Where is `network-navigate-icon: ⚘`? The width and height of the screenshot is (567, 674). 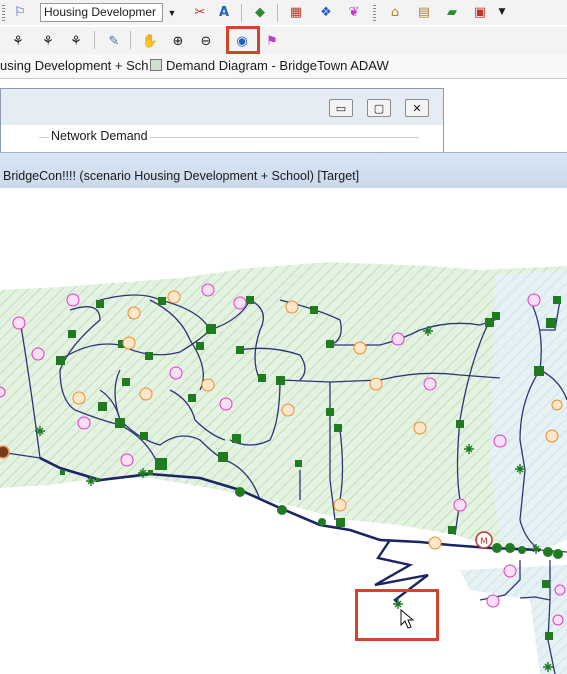 network-navigate-icon: ⚘ is located at coordinates (48, 41).